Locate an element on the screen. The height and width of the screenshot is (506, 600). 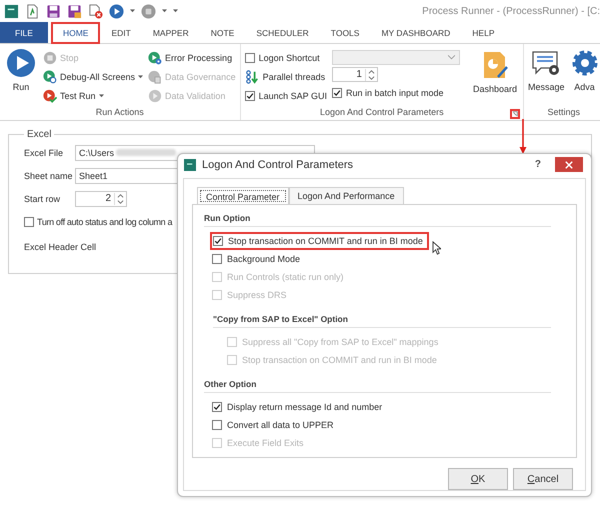
section-title: Other Option is located at coordinates (377, 386).